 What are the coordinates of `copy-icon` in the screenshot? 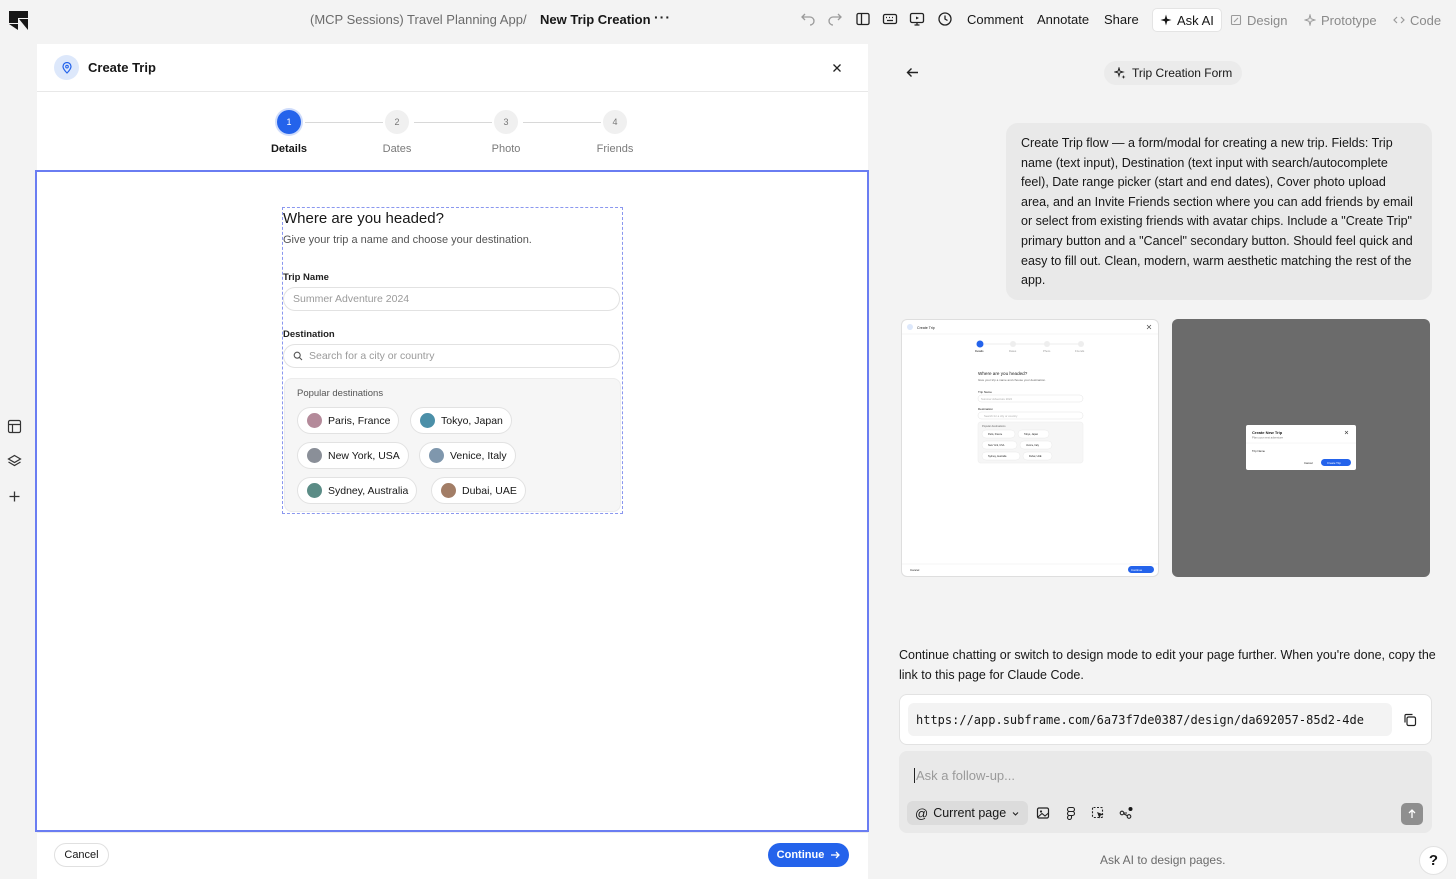 It's located at (1410, 720).